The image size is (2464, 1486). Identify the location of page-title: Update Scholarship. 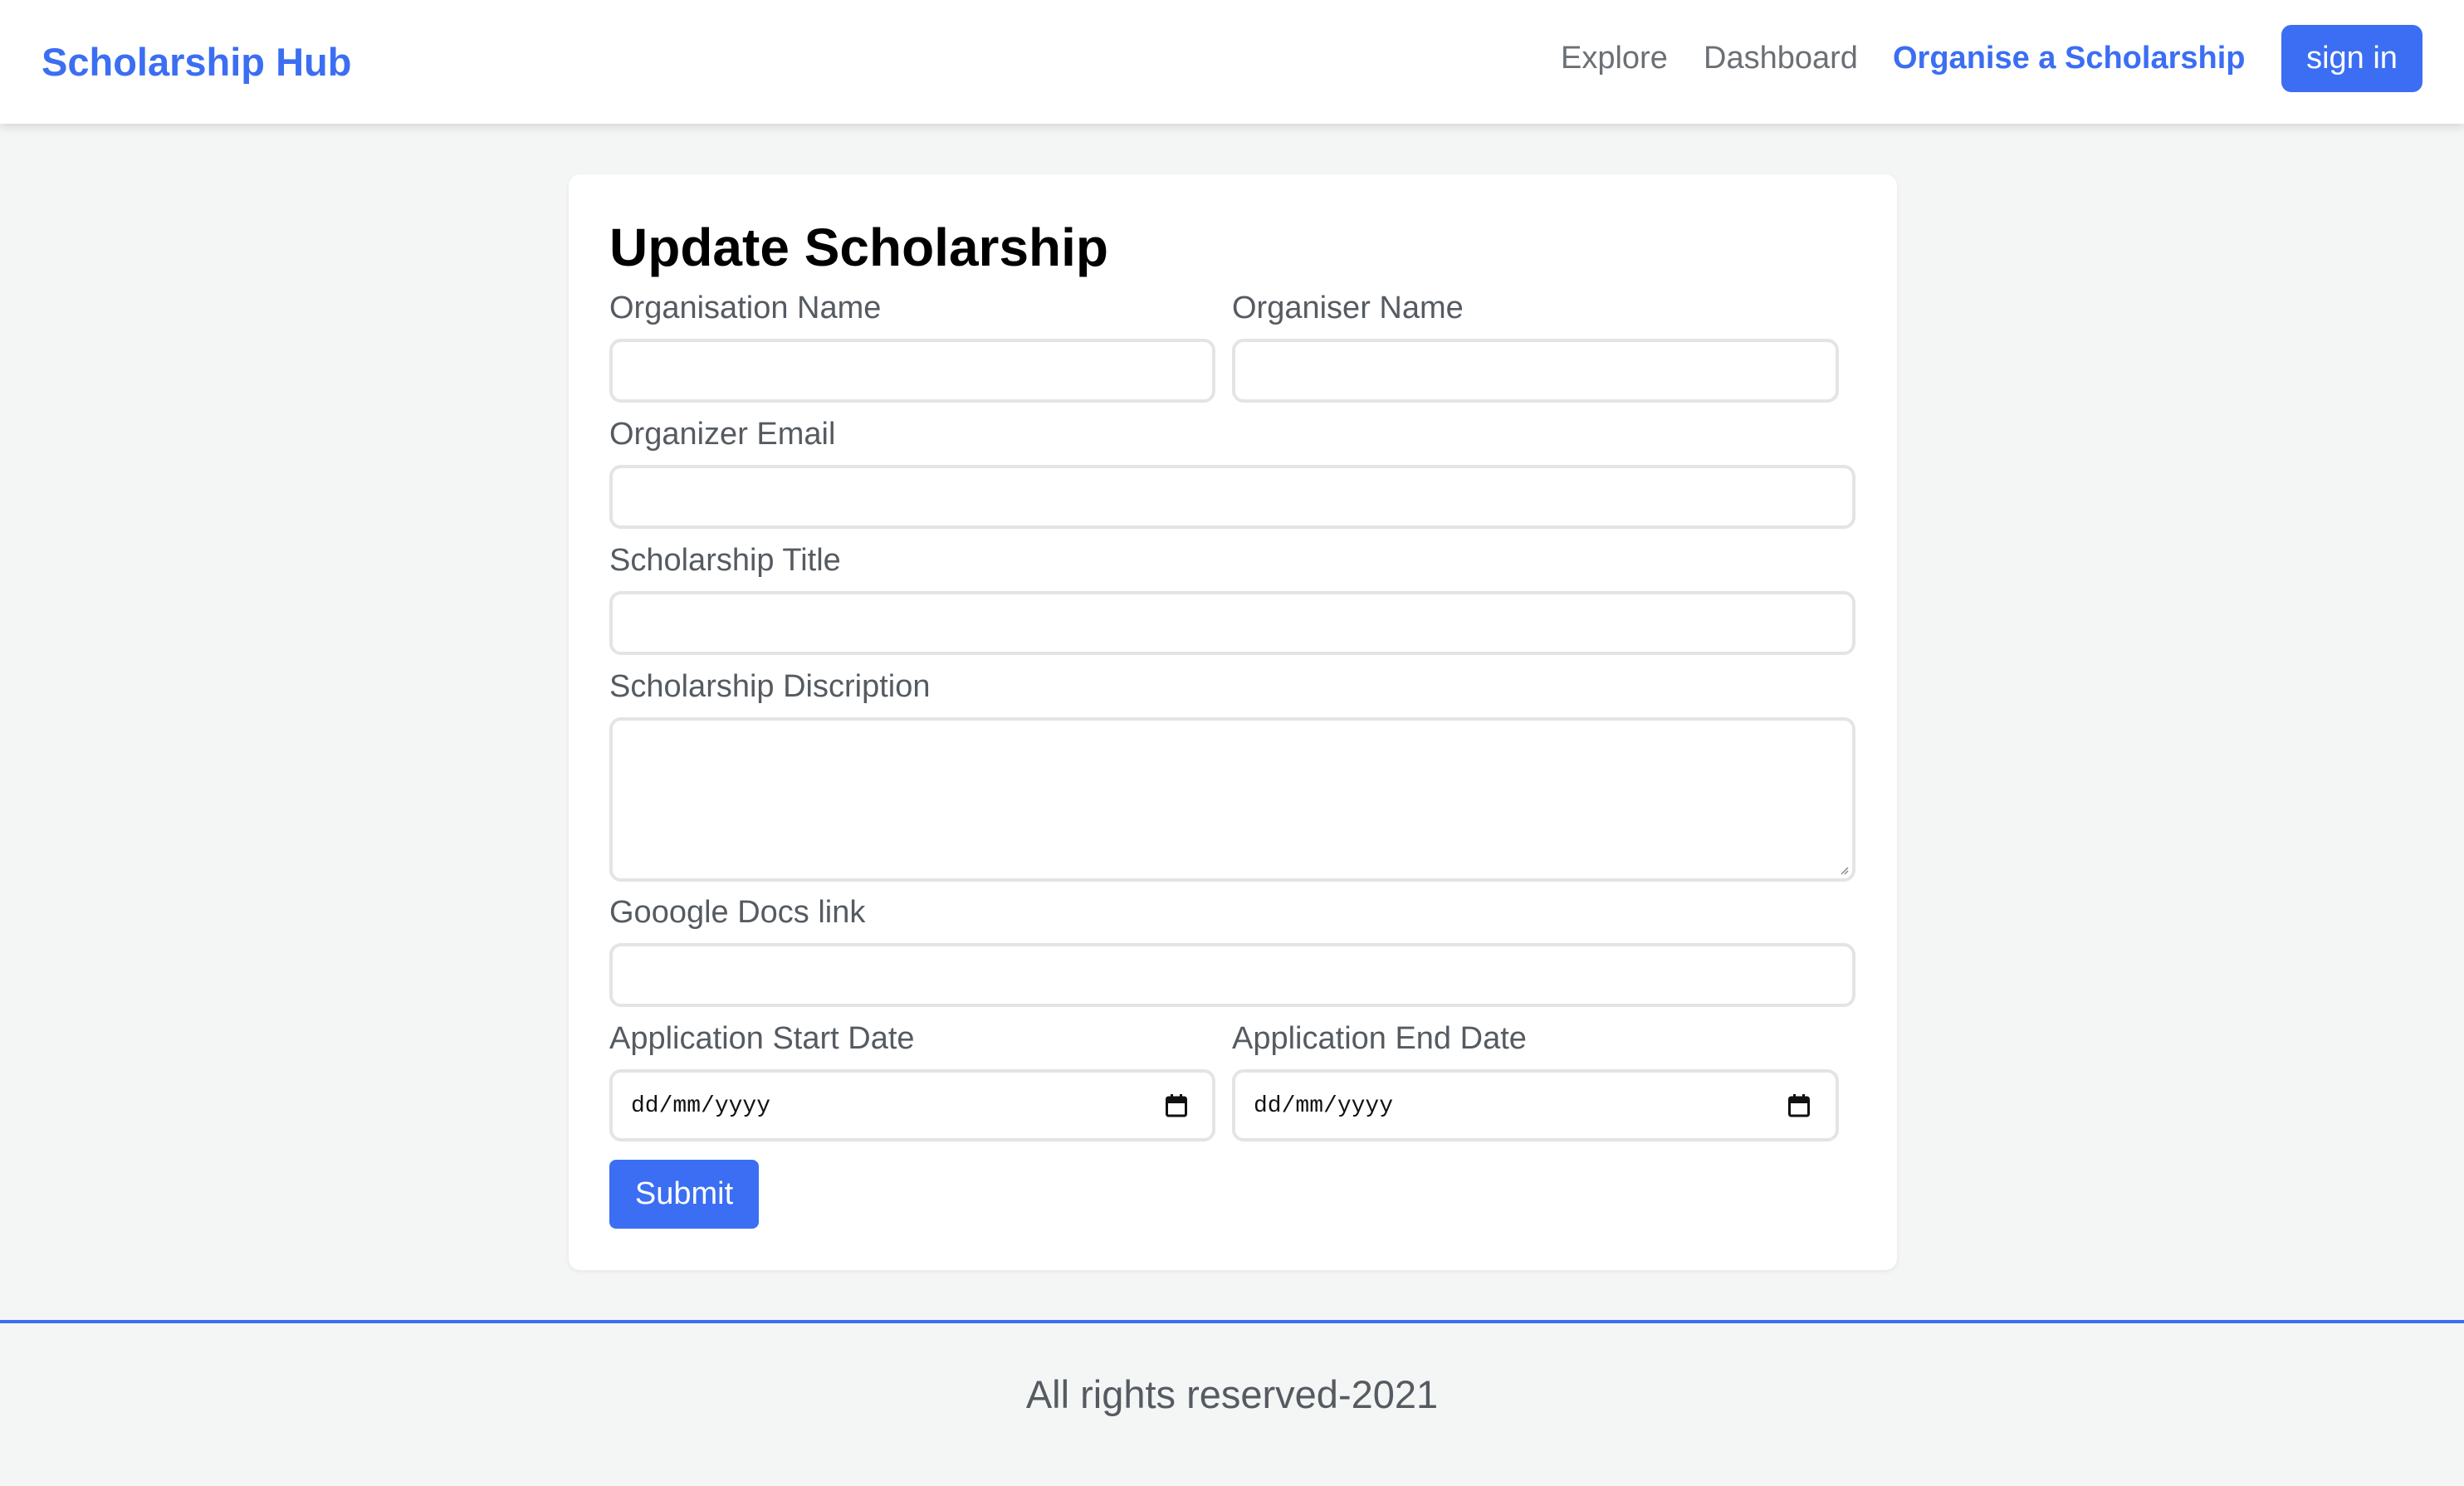
(858, 247).